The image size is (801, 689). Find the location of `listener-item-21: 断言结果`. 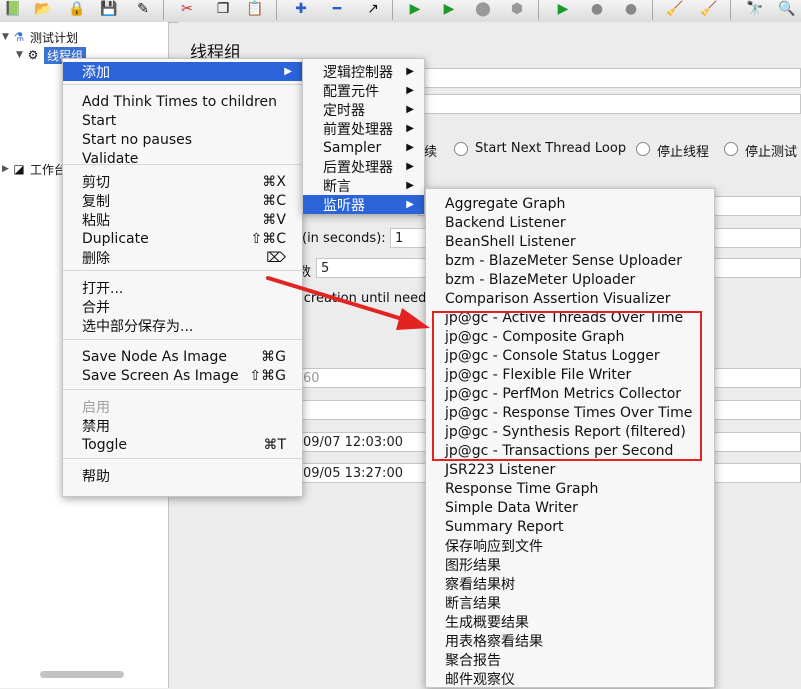

listener-item-21: 断言结果 is located at coordinates (570, 602).